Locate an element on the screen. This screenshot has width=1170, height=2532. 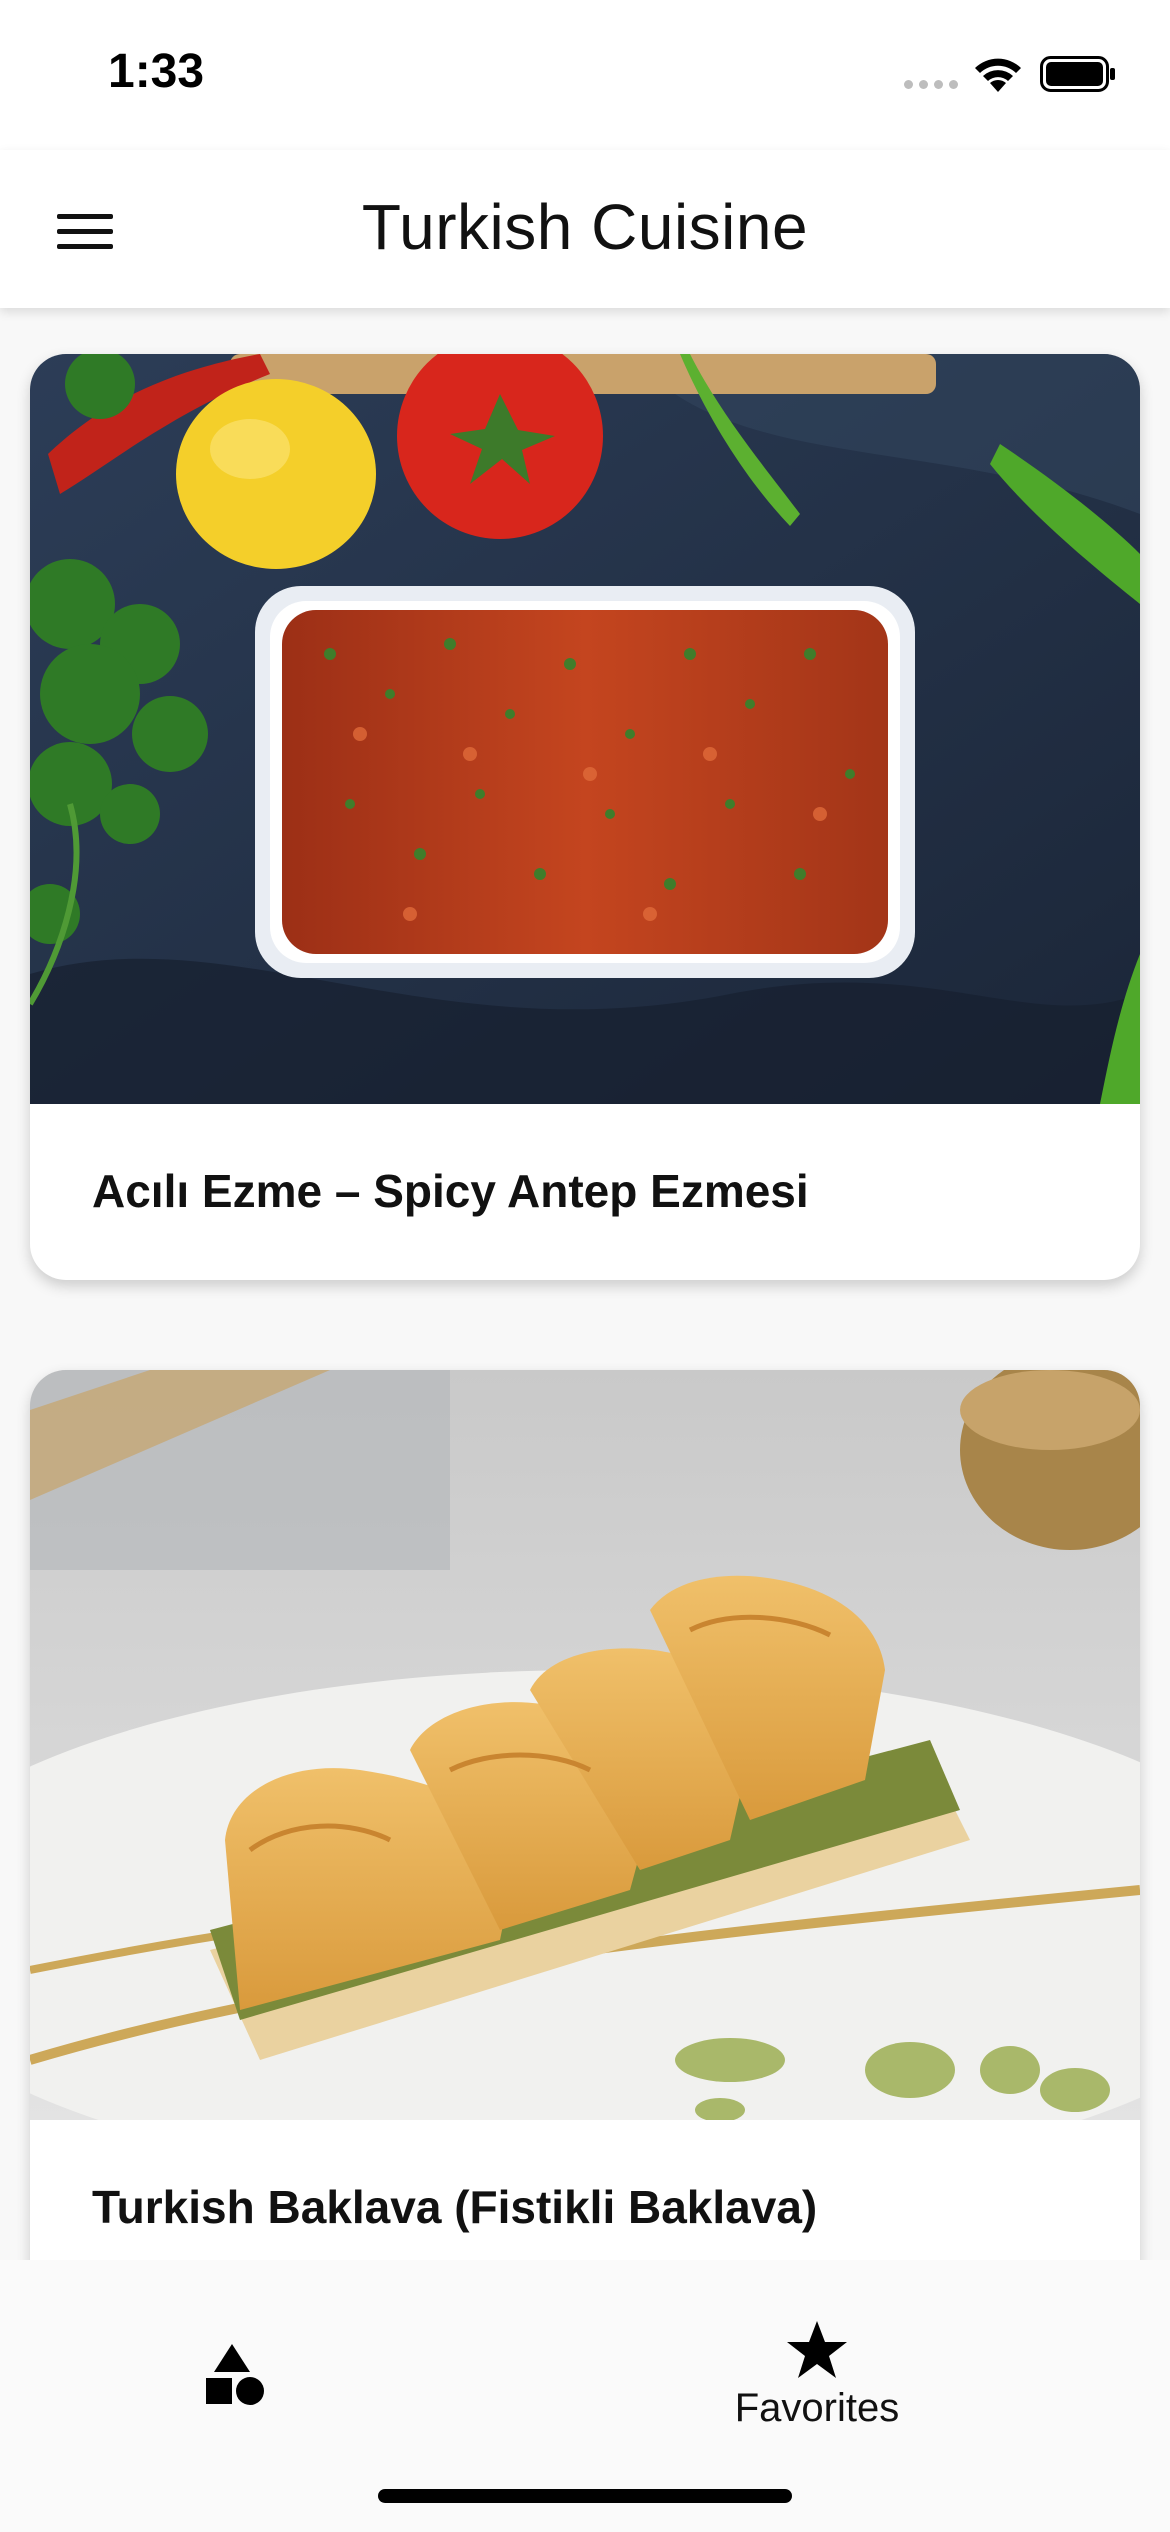
wifi-icon is located at coordinates (998, 75).